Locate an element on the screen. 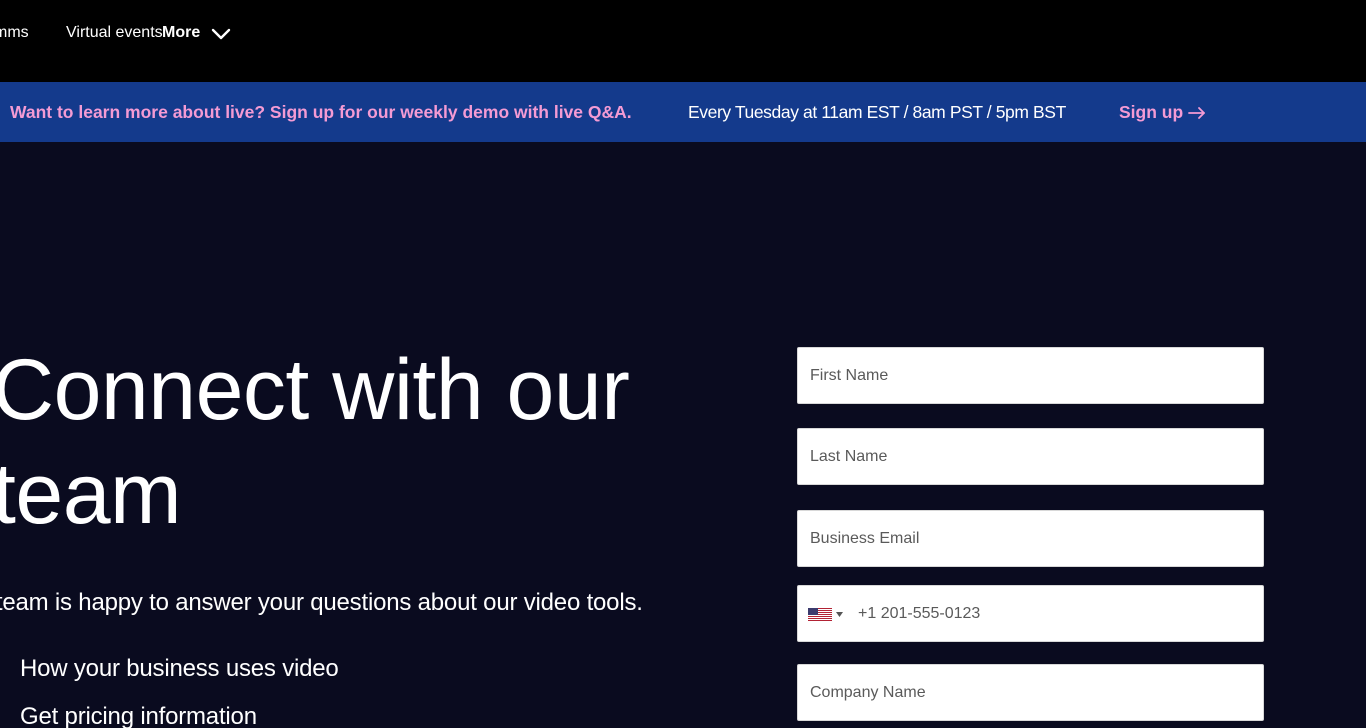 The image size is (1366, 728). chevron-down-icon is located at coordinates (221, 34).